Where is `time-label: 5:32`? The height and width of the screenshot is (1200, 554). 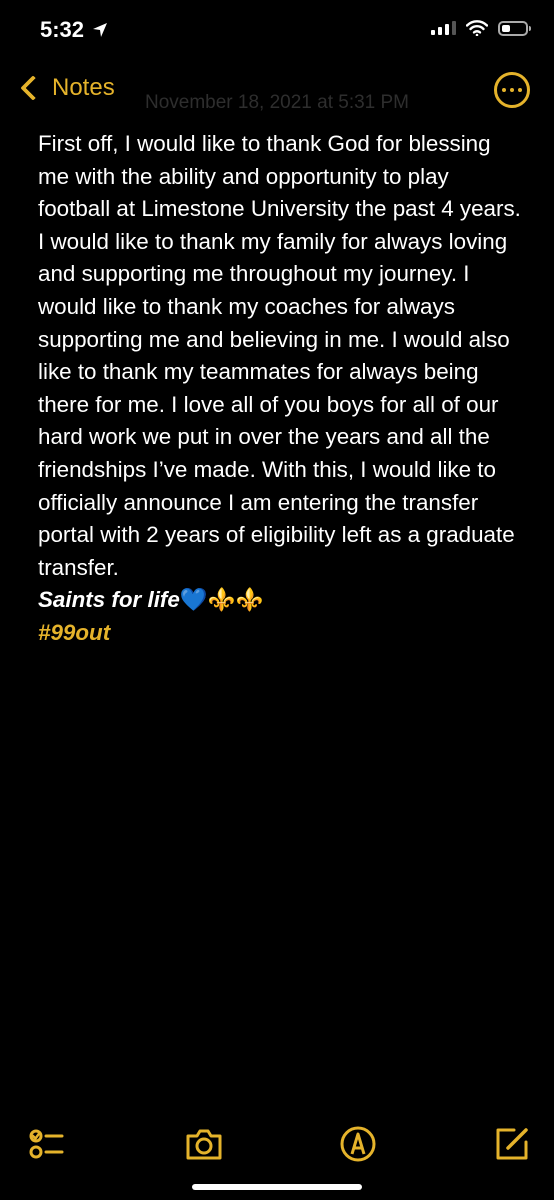
time-label: 5:32 is located at coordinates (62, 29).